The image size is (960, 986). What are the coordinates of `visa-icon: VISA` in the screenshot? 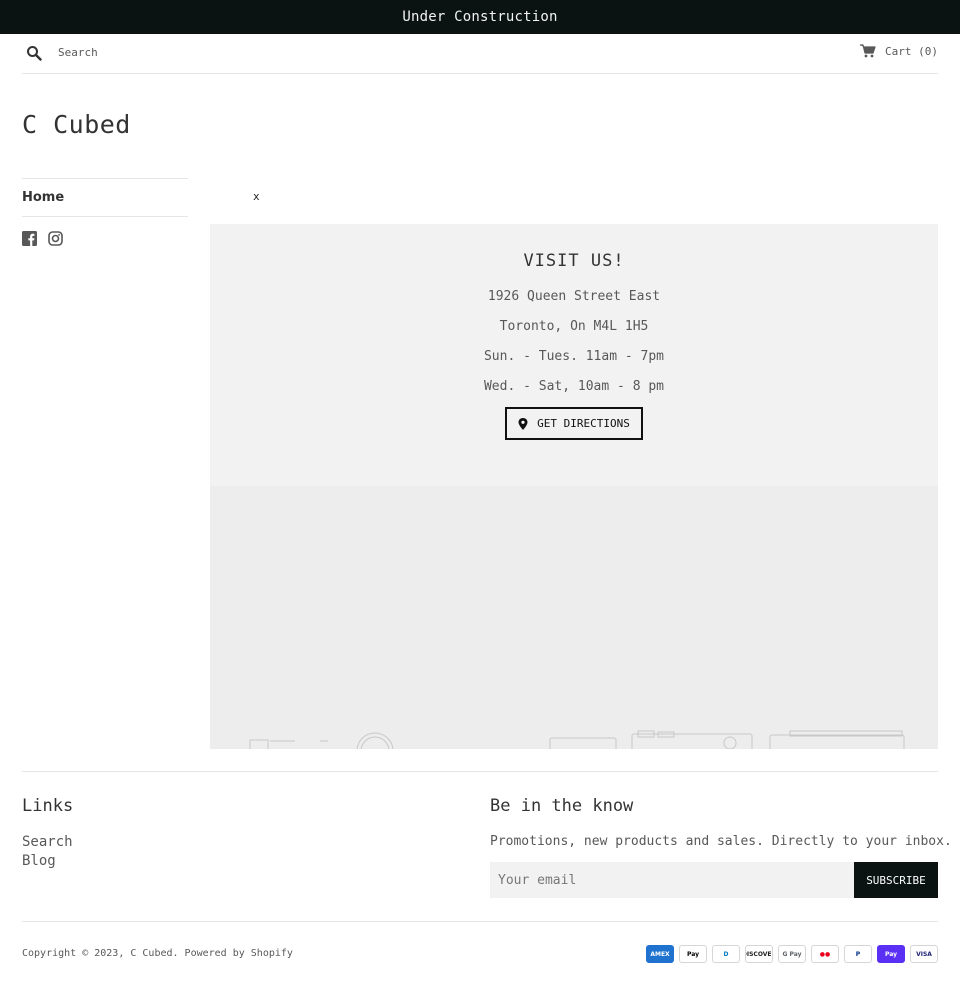 It's located at (924, 954).